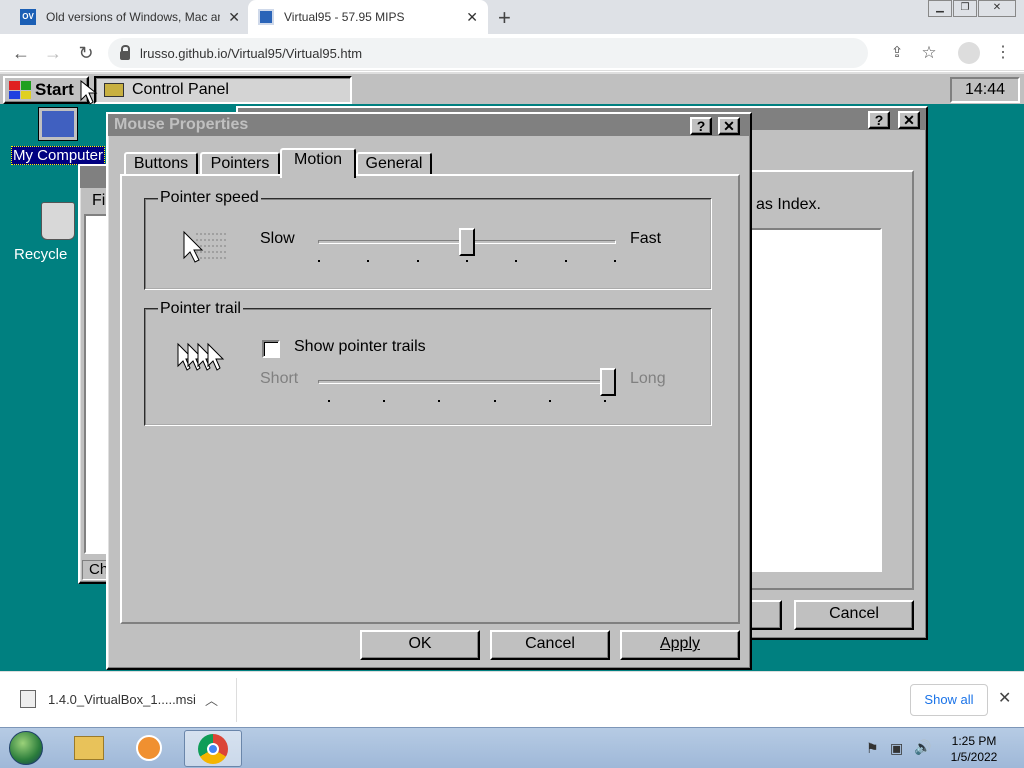  Describe the element at coordinates (26, 748) in the screenshot. I see `windows-start-orb-icon` at that location.